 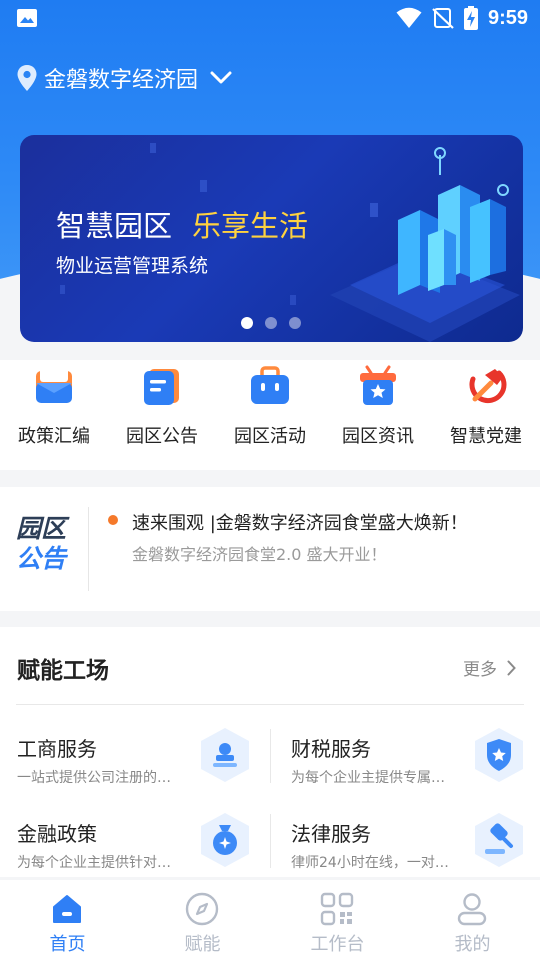 What do you see at coordinates (57, 834) in the screenshot?
I see `service-name: 金融政策` at bounding box center [57, 834].